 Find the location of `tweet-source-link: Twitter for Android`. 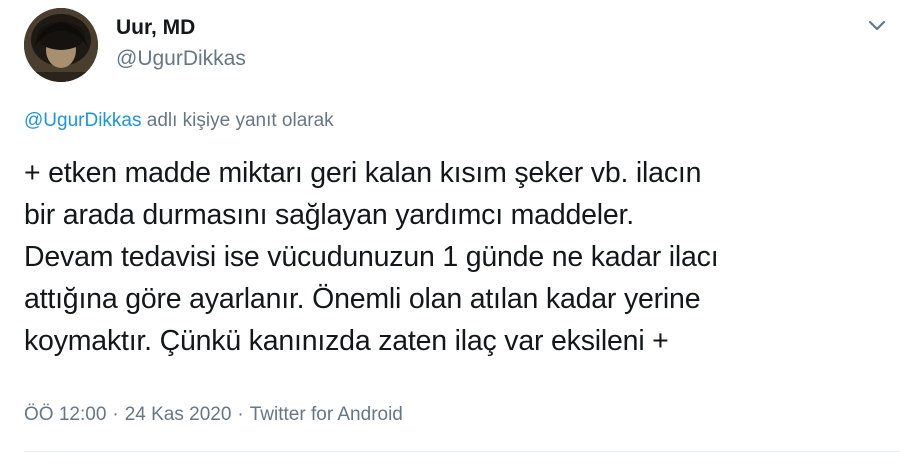

tweet-source-link: Twitter for Android is located at coordinates (326, 414).